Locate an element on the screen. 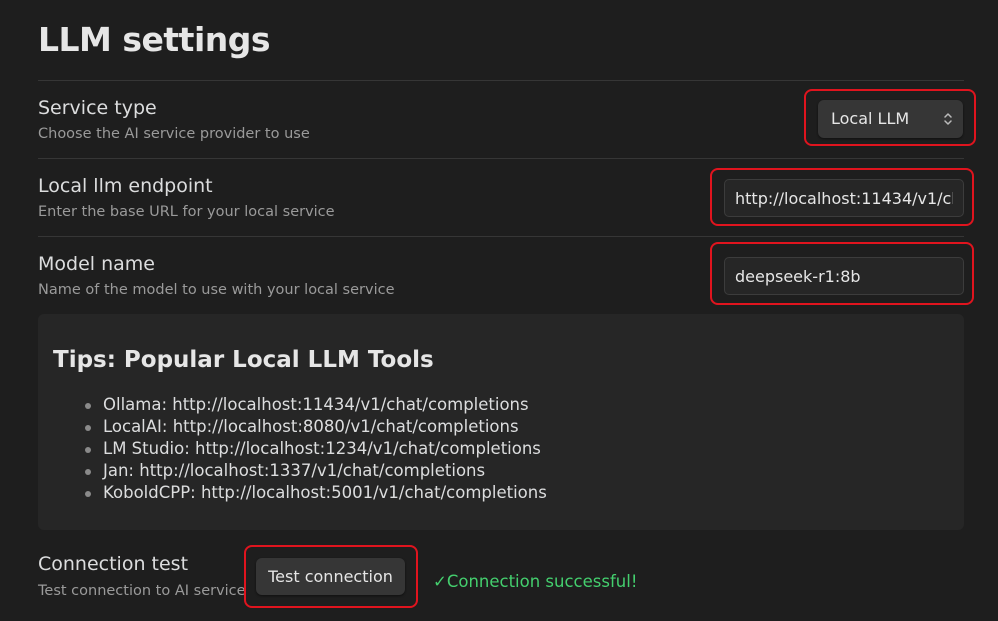  service-type-selected: Local LLM is located at coordinates (870, 118).